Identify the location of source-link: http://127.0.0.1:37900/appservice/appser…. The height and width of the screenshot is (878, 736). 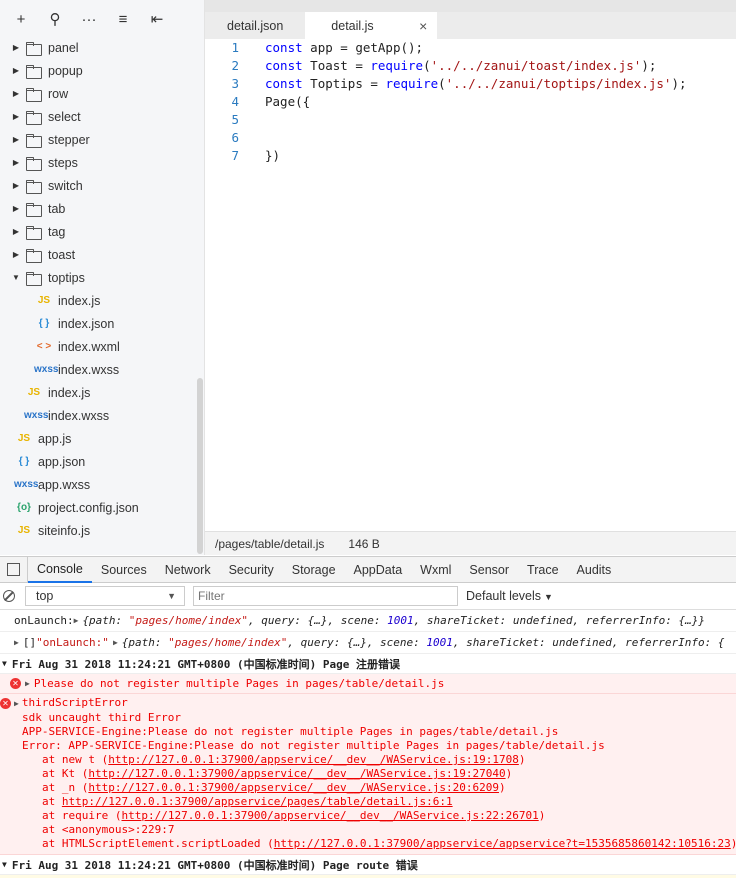
(502, 843).